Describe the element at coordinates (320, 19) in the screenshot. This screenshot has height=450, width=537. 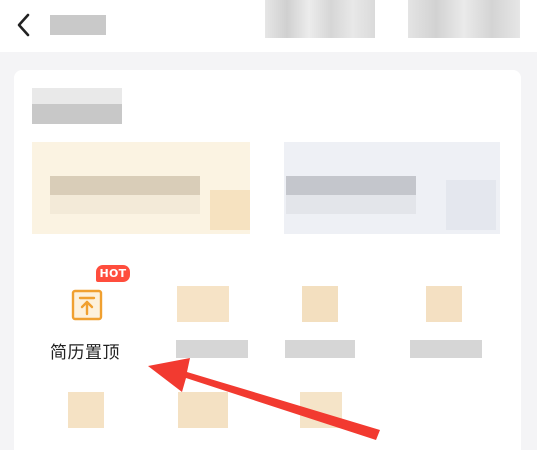
I see `header-action-redacted` at that location.